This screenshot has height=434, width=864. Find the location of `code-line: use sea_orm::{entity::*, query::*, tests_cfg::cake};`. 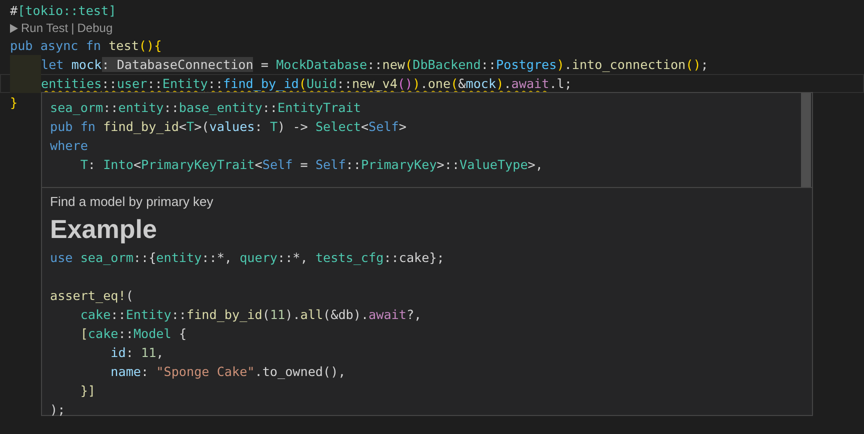

code-line: use sea_orm::{entity::*, query::*, tests_cfg::cake}; is located at coordinates (248, 258).